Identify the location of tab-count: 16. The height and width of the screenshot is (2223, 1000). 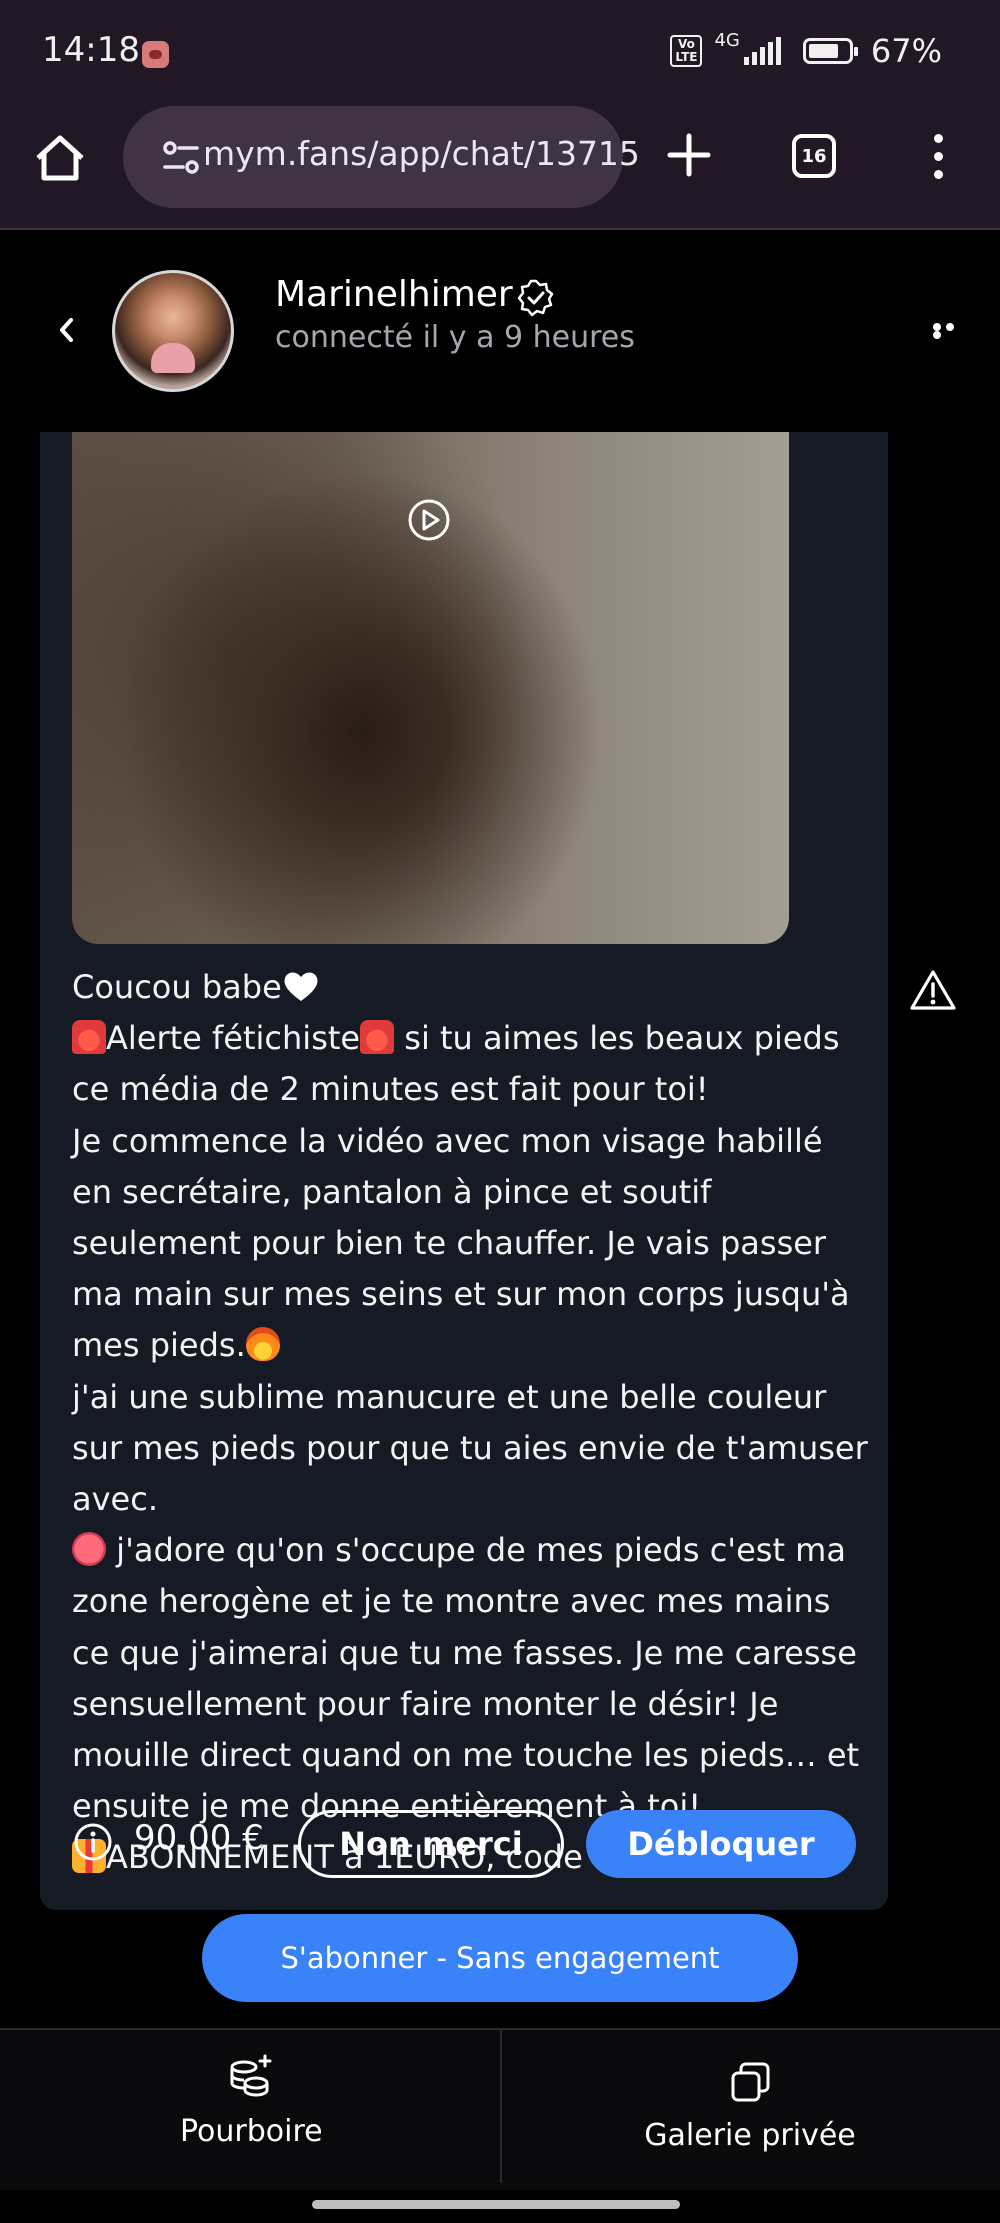
(814, 156).